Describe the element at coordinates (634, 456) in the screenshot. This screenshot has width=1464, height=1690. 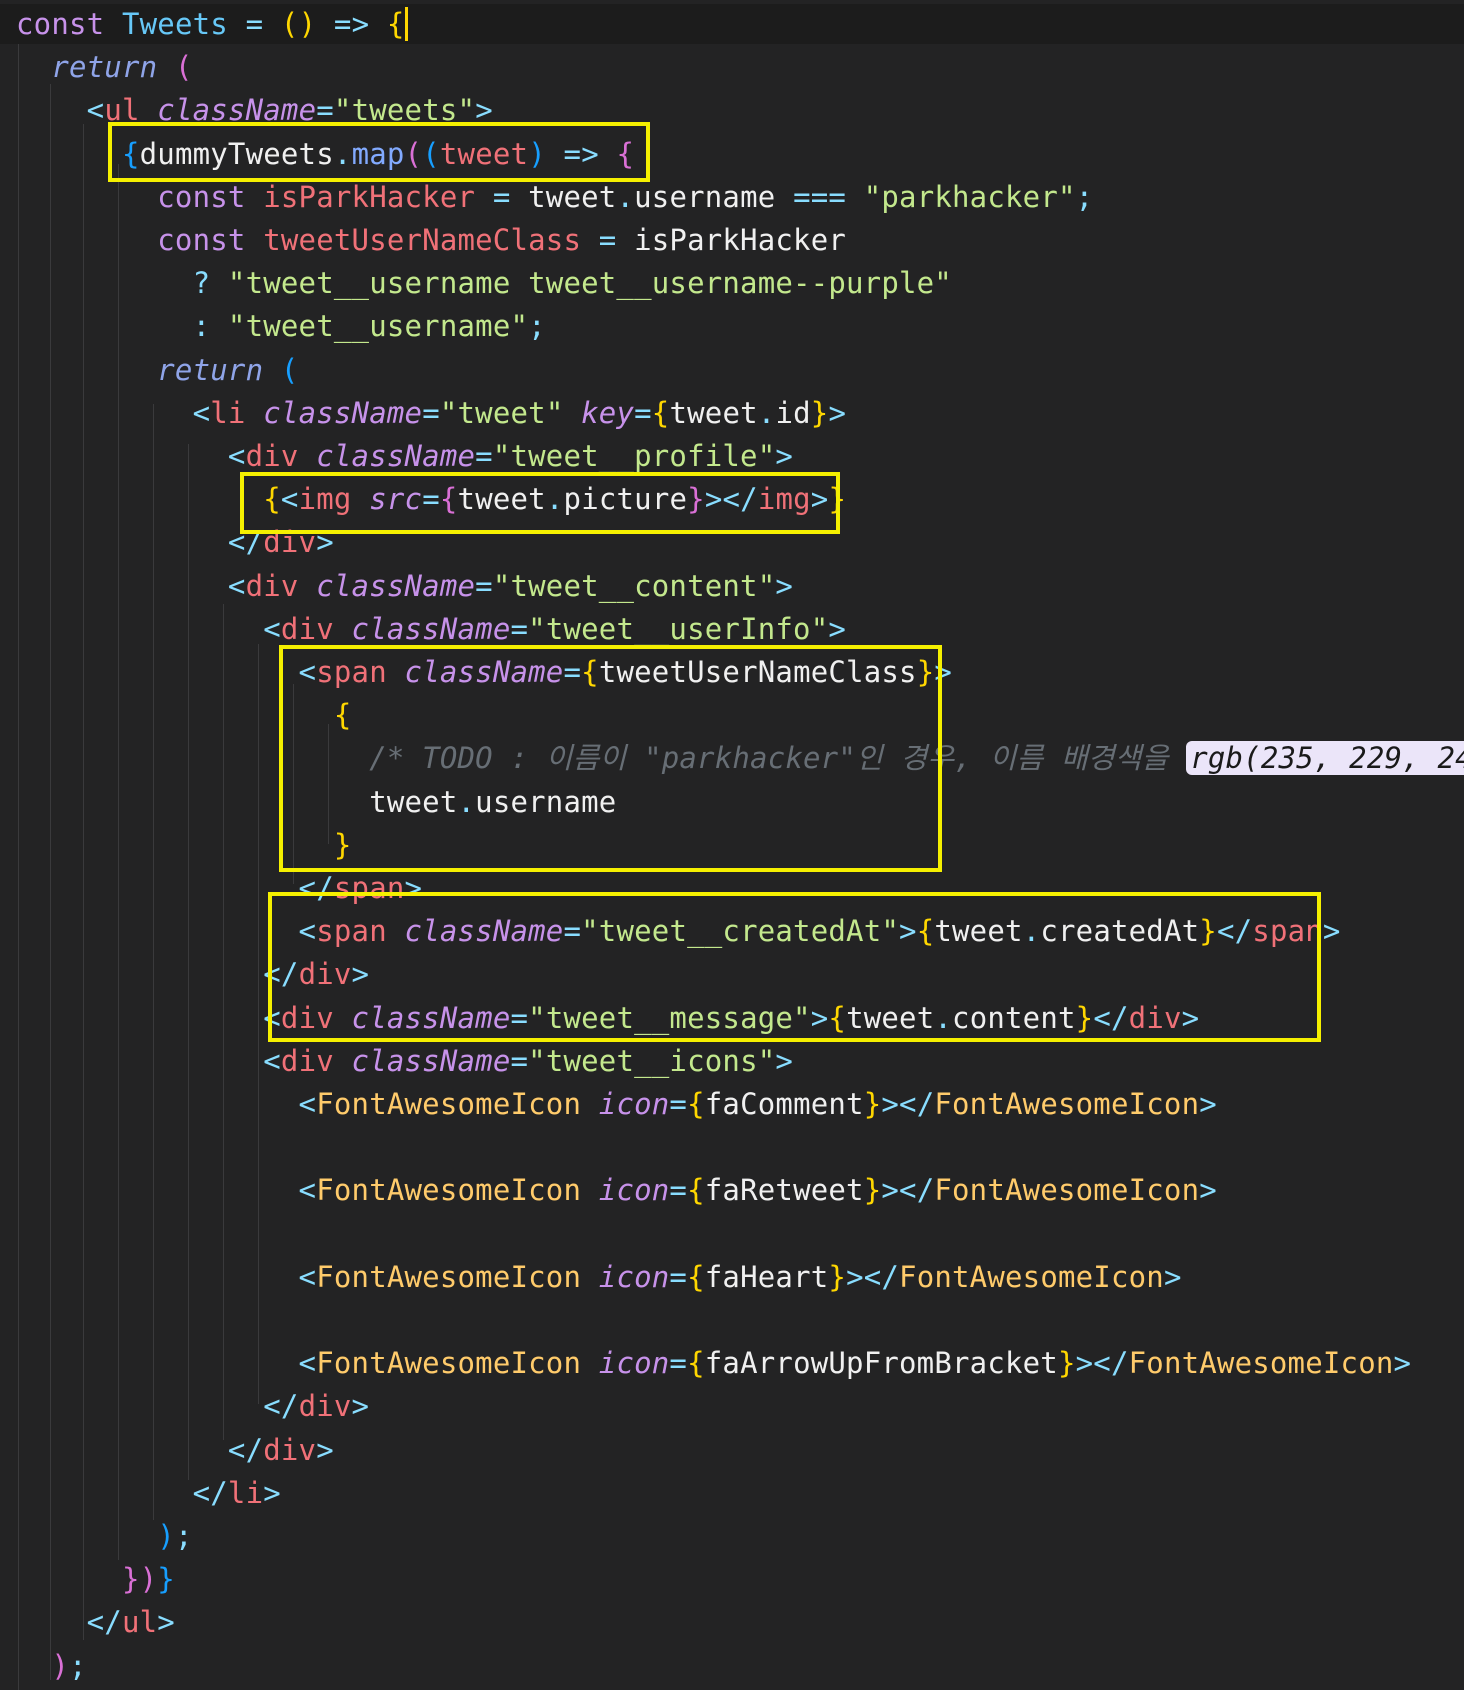
I see `code-token: "tweet__profile"` at that location.